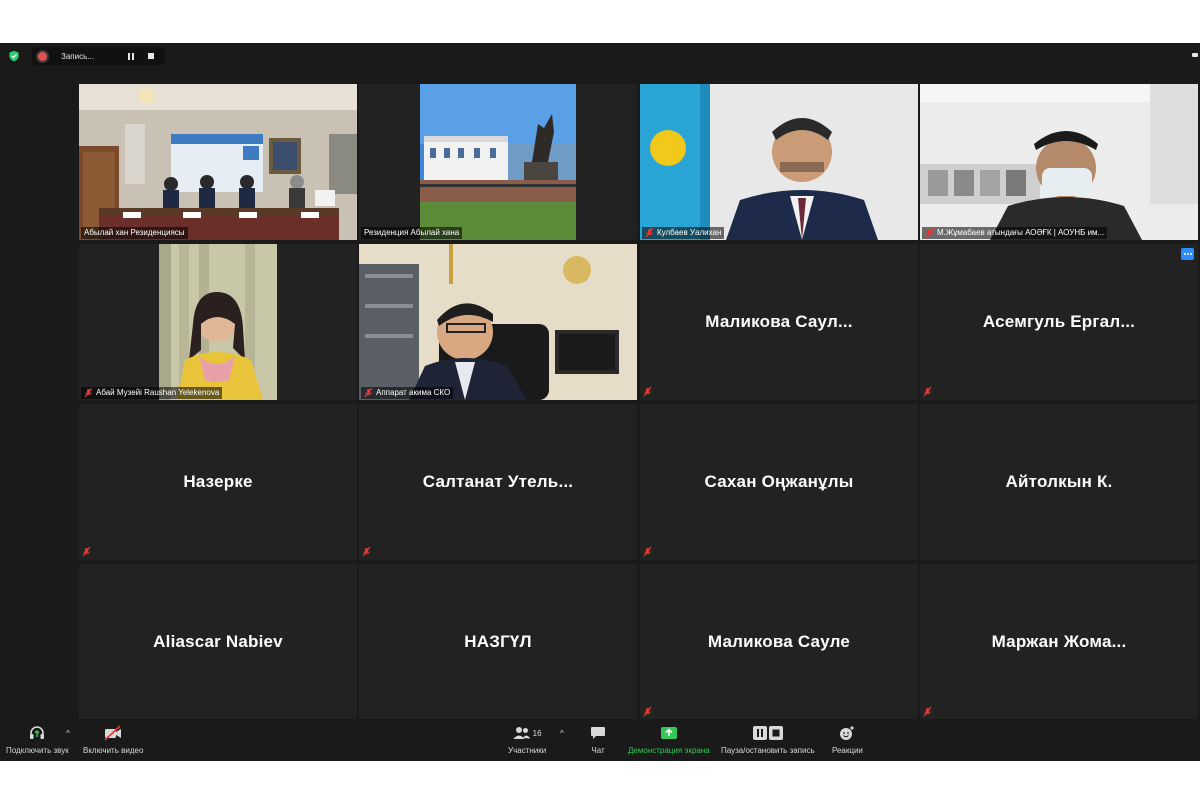 Image resolution: width=1200 pixels, height=800 pixels. I want to click on video-tile-2: Резиденция Абылай хана, so click(498, 162).